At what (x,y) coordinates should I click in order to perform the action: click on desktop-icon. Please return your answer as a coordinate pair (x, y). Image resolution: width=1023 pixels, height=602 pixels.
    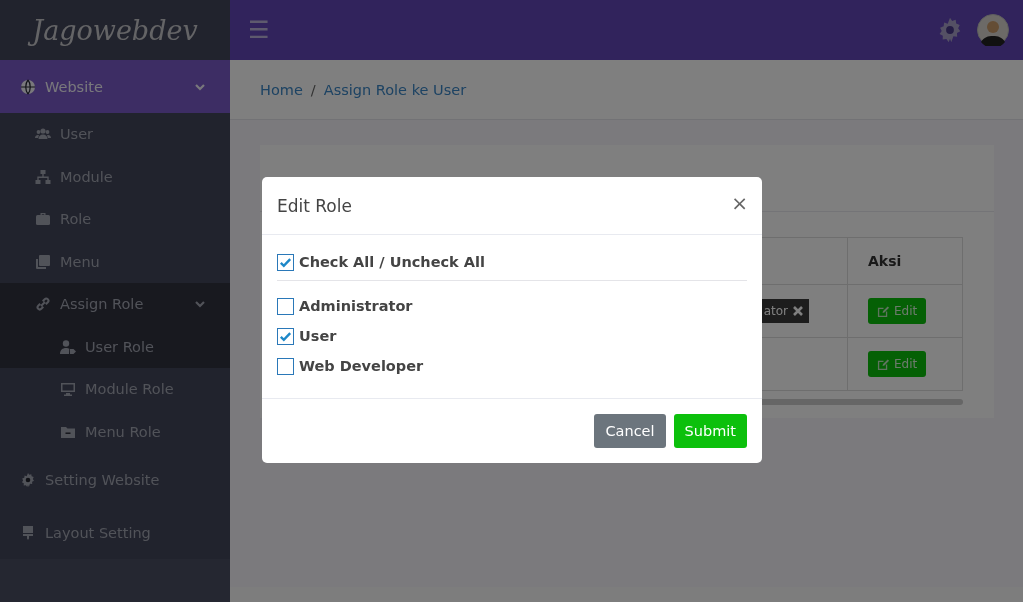
    Looking at the image, I should click on (68, 389).